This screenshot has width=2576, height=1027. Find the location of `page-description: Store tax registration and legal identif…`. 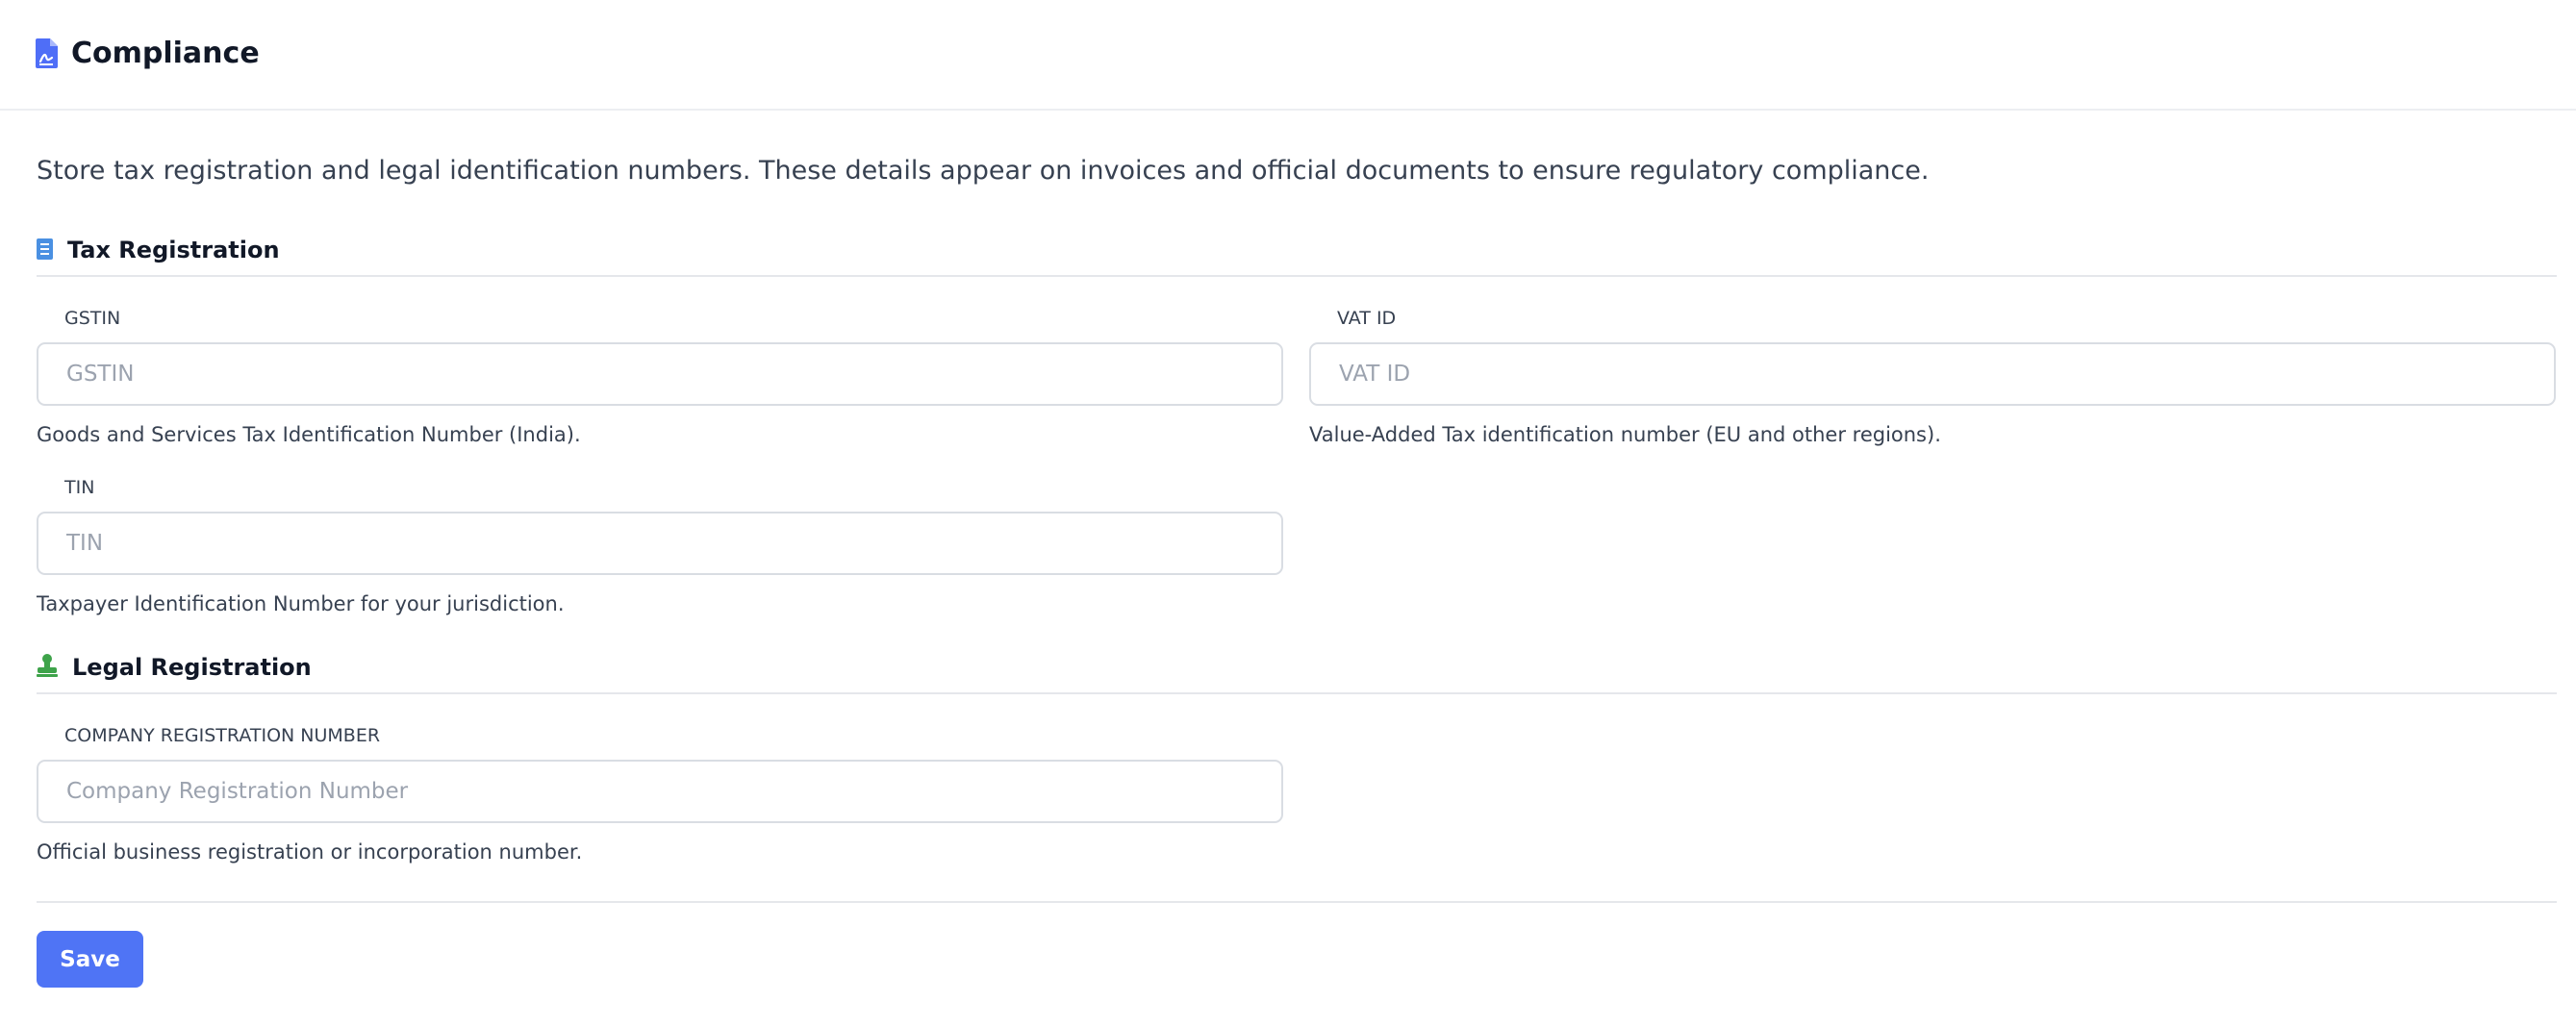

page-description: Store tax registration and legal identif… is located at coordinates (984, 171).